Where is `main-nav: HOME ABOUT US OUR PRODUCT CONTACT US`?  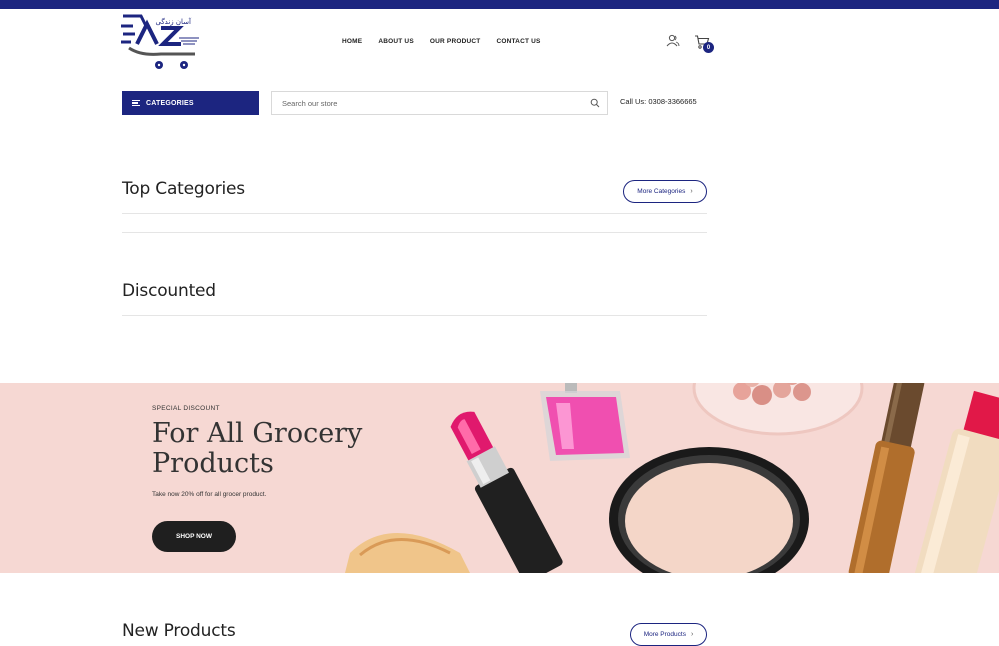 main-nav: HOME ABOUT US OUR PRODUCT CONTACT US is located at coordinates (449, 41).